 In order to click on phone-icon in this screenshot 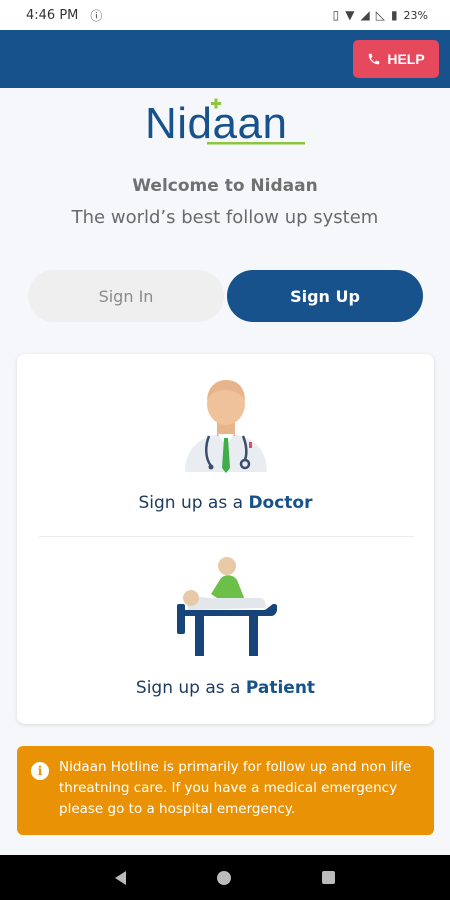, I will do `click(374, 59)`.